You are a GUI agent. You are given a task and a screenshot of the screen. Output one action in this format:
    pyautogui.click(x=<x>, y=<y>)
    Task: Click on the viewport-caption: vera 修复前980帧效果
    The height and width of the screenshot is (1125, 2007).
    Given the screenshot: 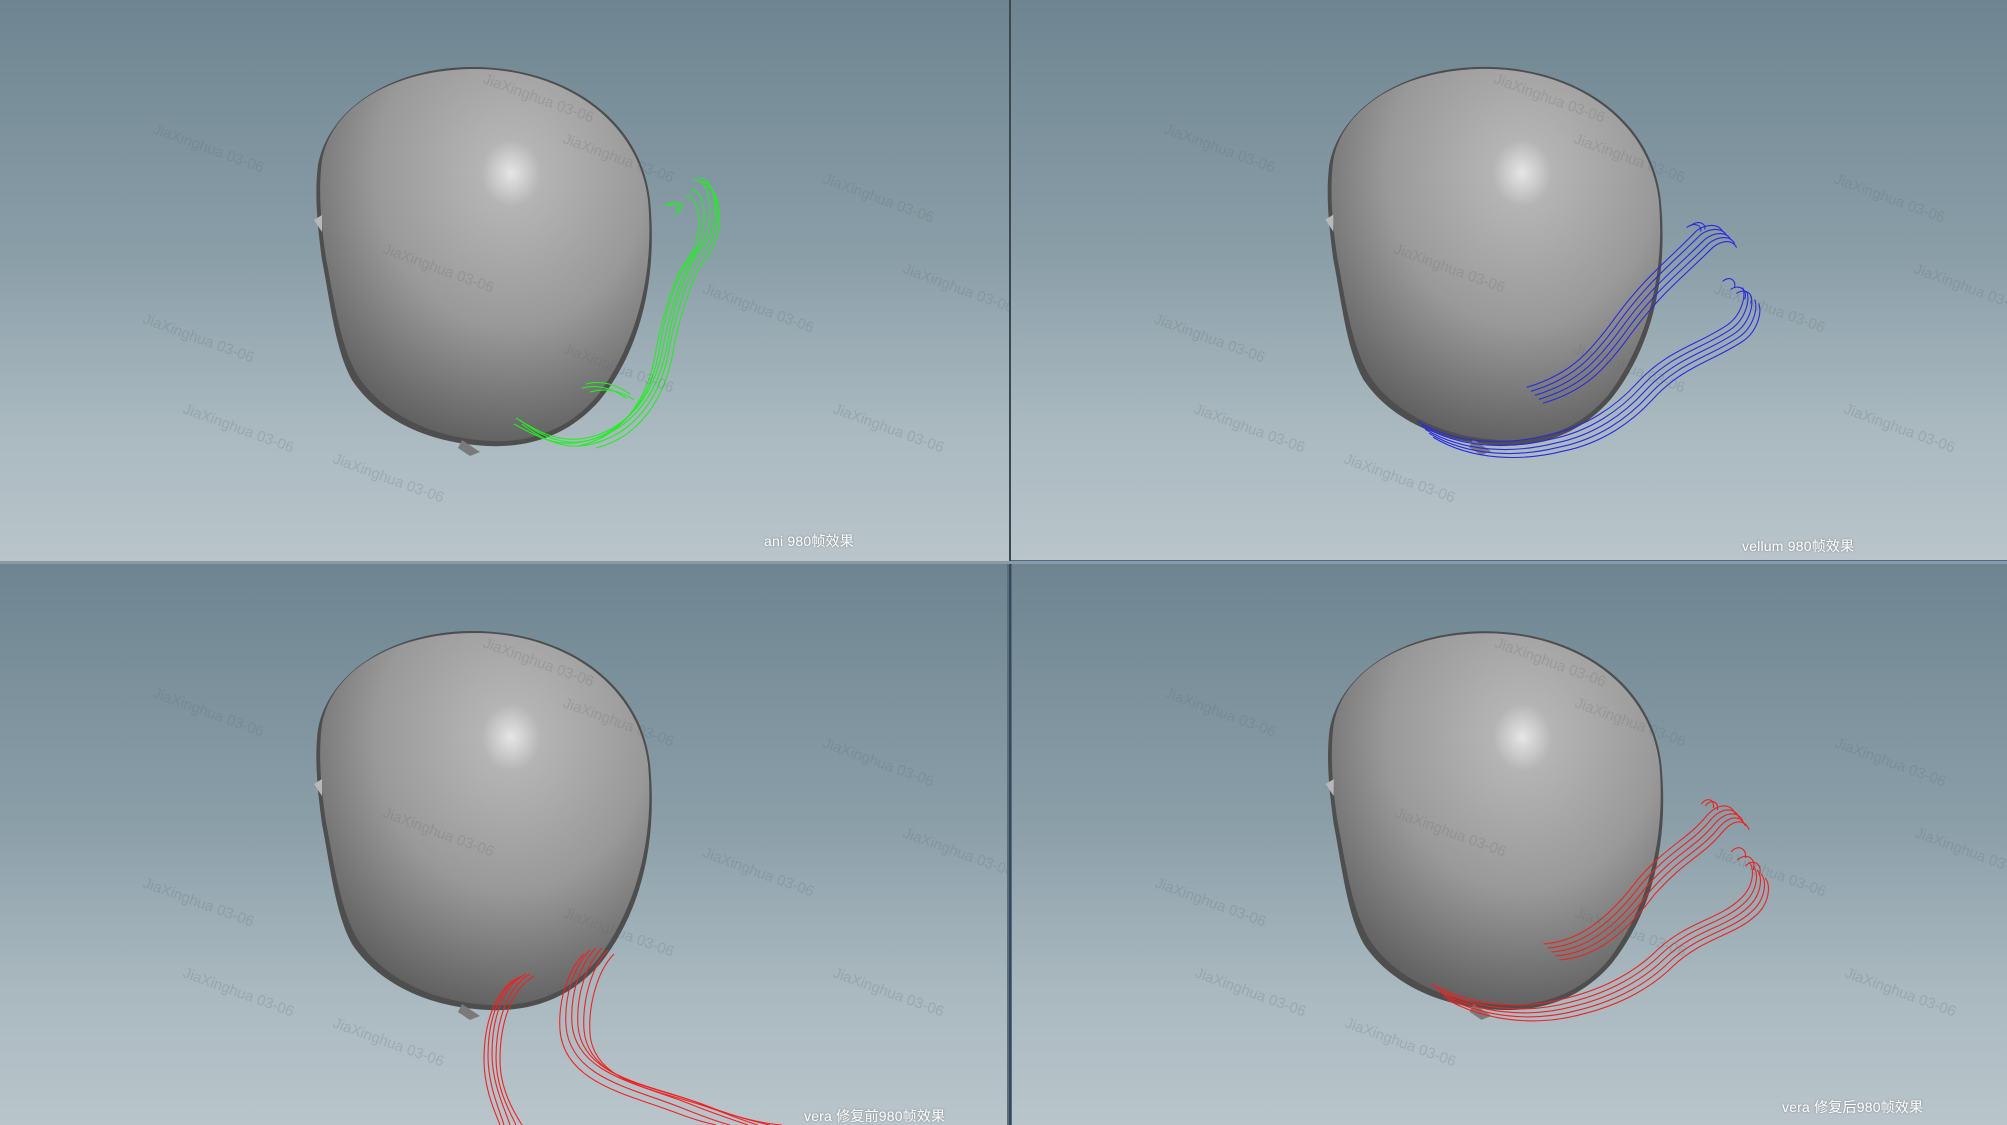 What is the action you would take?
    pyautogui.click(x=875, y=1116)
    